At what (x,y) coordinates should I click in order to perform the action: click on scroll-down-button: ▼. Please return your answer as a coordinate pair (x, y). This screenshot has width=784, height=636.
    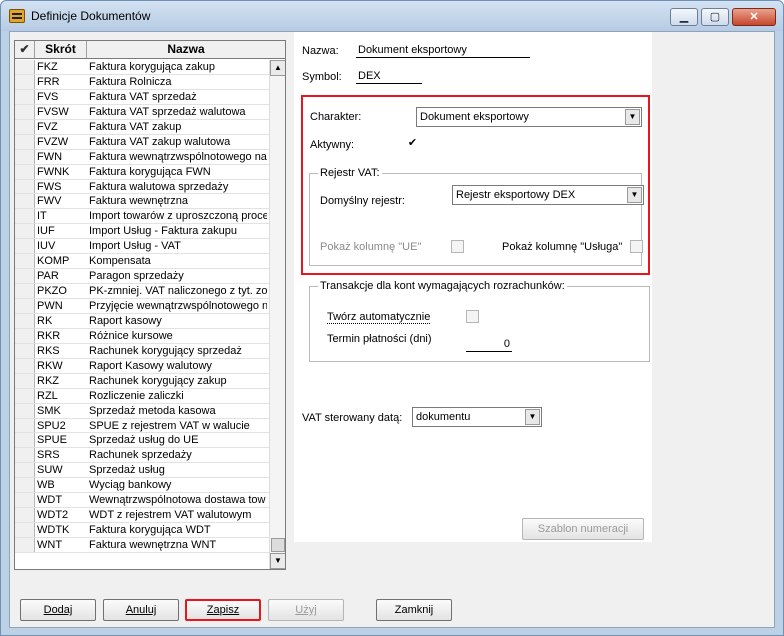
    Looking at the image, I should click on (277, 561).